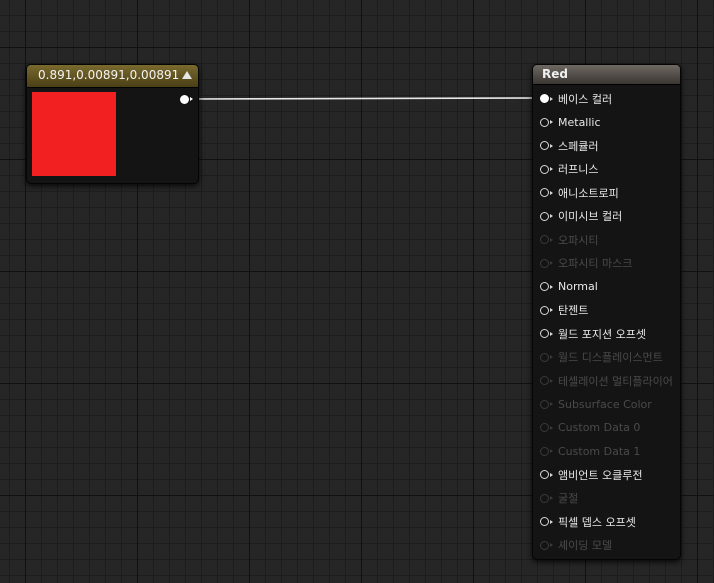  I want to click on input-label: 월드 디스플레이스먼트, so click(610, 358).